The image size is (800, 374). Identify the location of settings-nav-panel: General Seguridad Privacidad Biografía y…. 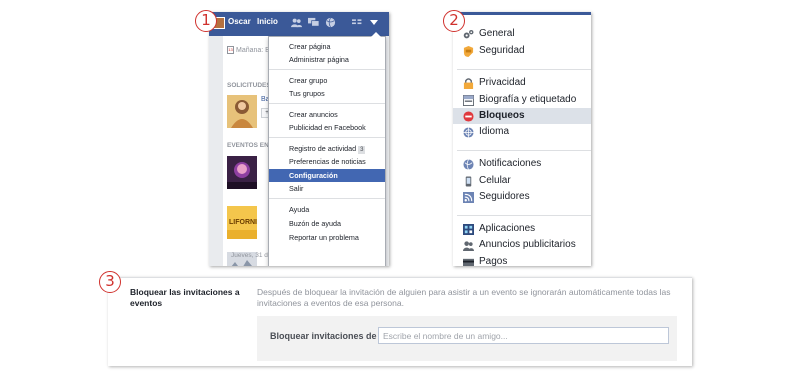
(522, 139).